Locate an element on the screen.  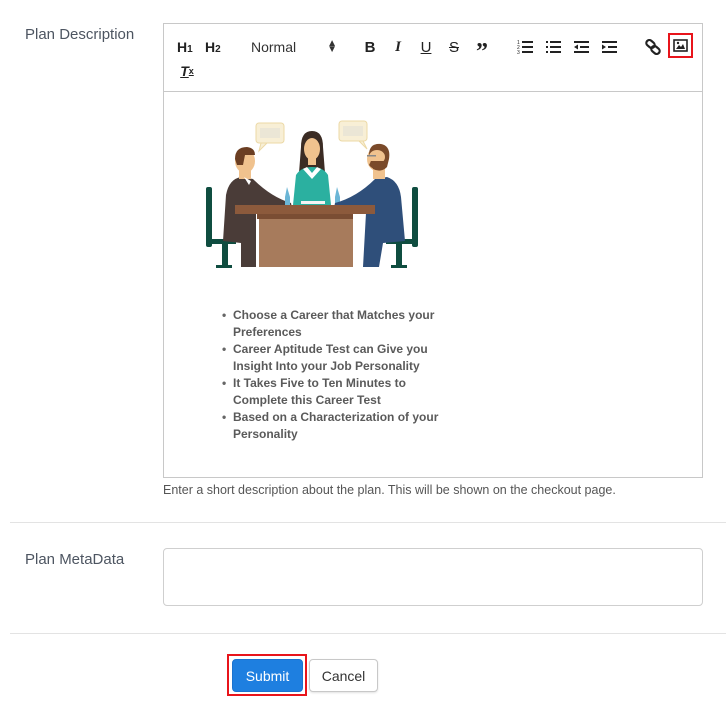
underline-button: U is located at coordinates (426, 47).